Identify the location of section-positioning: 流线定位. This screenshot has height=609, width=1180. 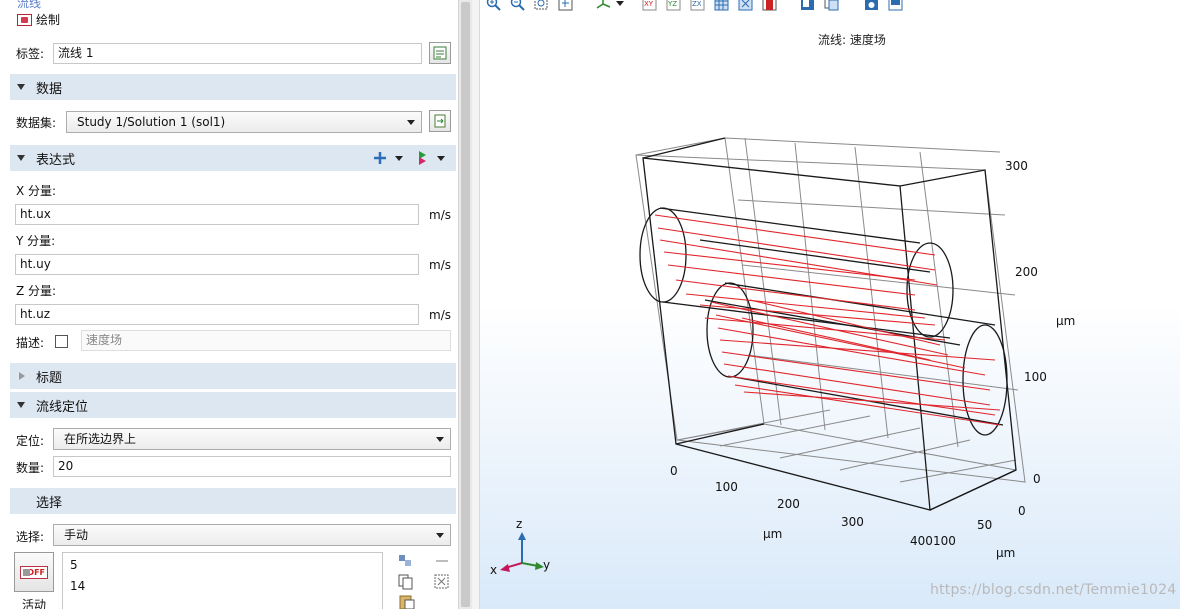
(233, 405).